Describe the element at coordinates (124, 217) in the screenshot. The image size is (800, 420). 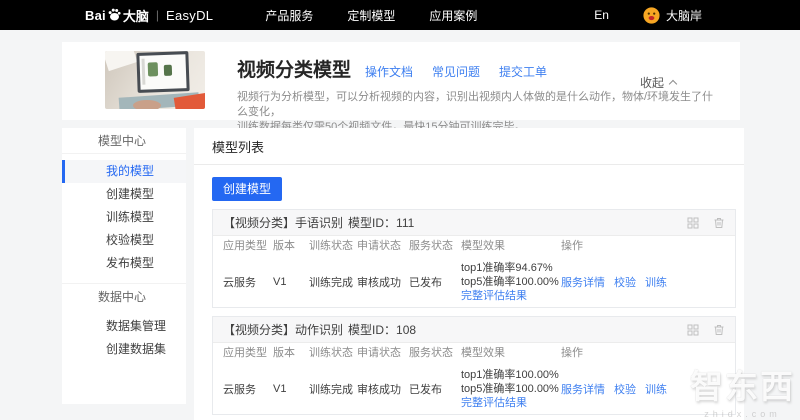
I see `sidebar-item-train-model: 训练模型` at that location.